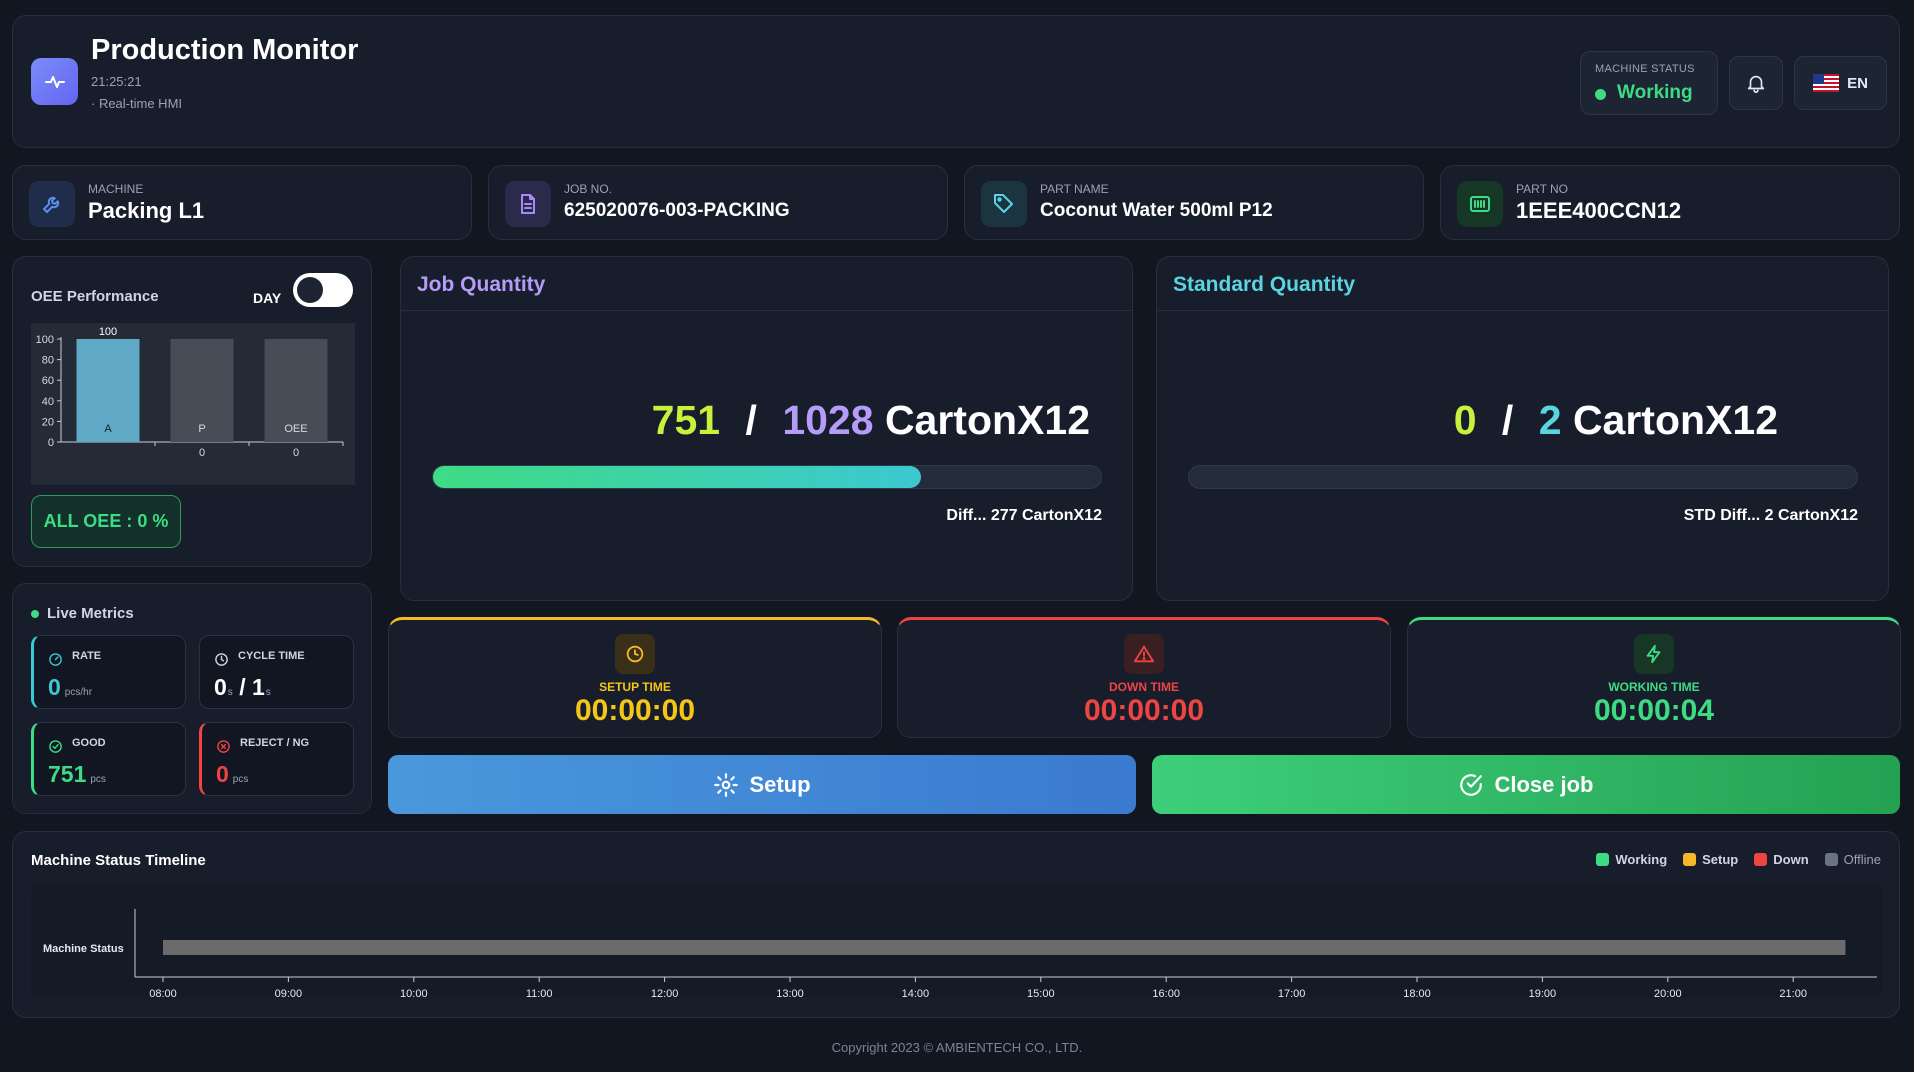  What do you see at coordinates (106, 521) in the screenshot?
I see `all-oee-badge: ALL OEE : 0 %` at bounding box center [106, 521].